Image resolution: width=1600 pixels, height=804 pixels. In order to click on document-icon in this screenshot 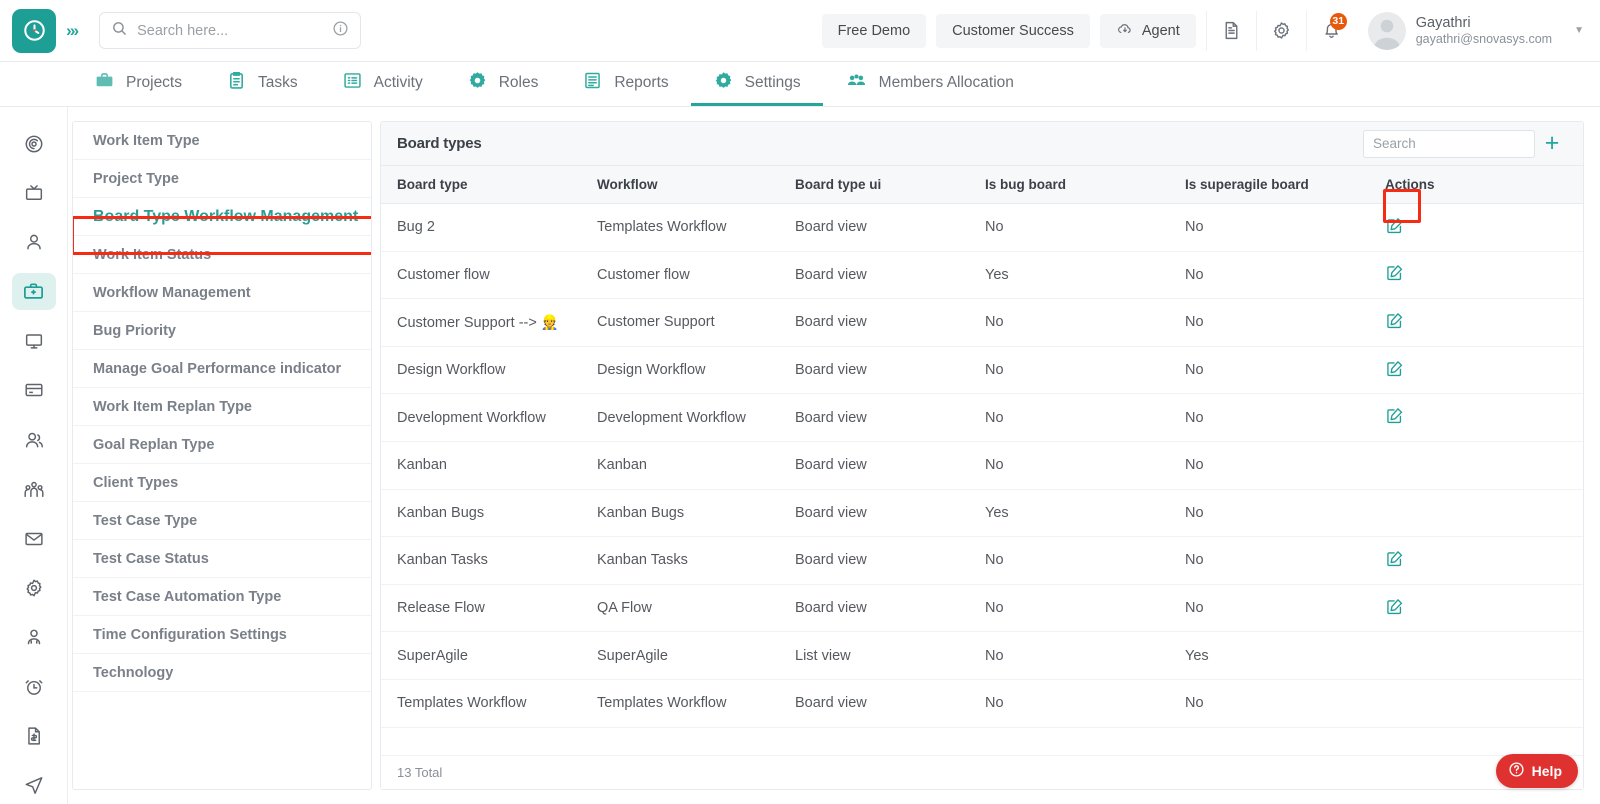, I will do `click(1230, 30)`.